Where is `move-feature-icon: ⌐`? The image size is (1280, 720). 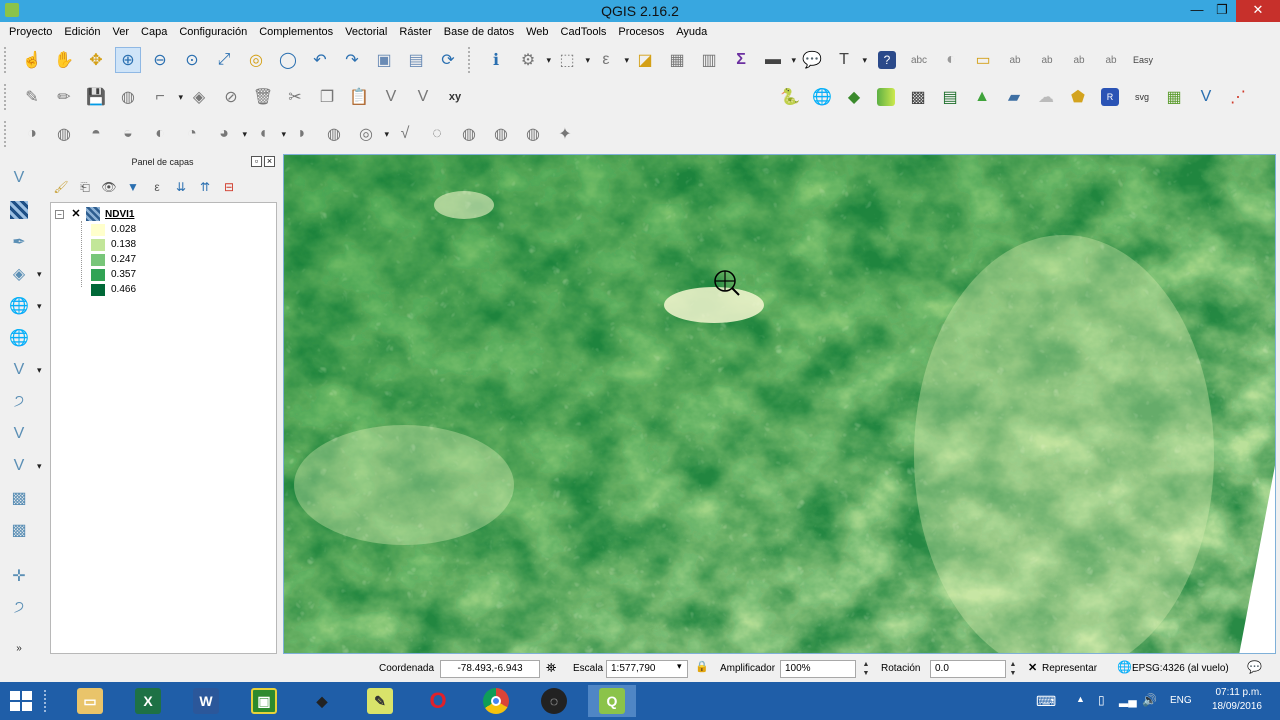 move-feature-icon: ⌐ is located at coordinates (165, 97).